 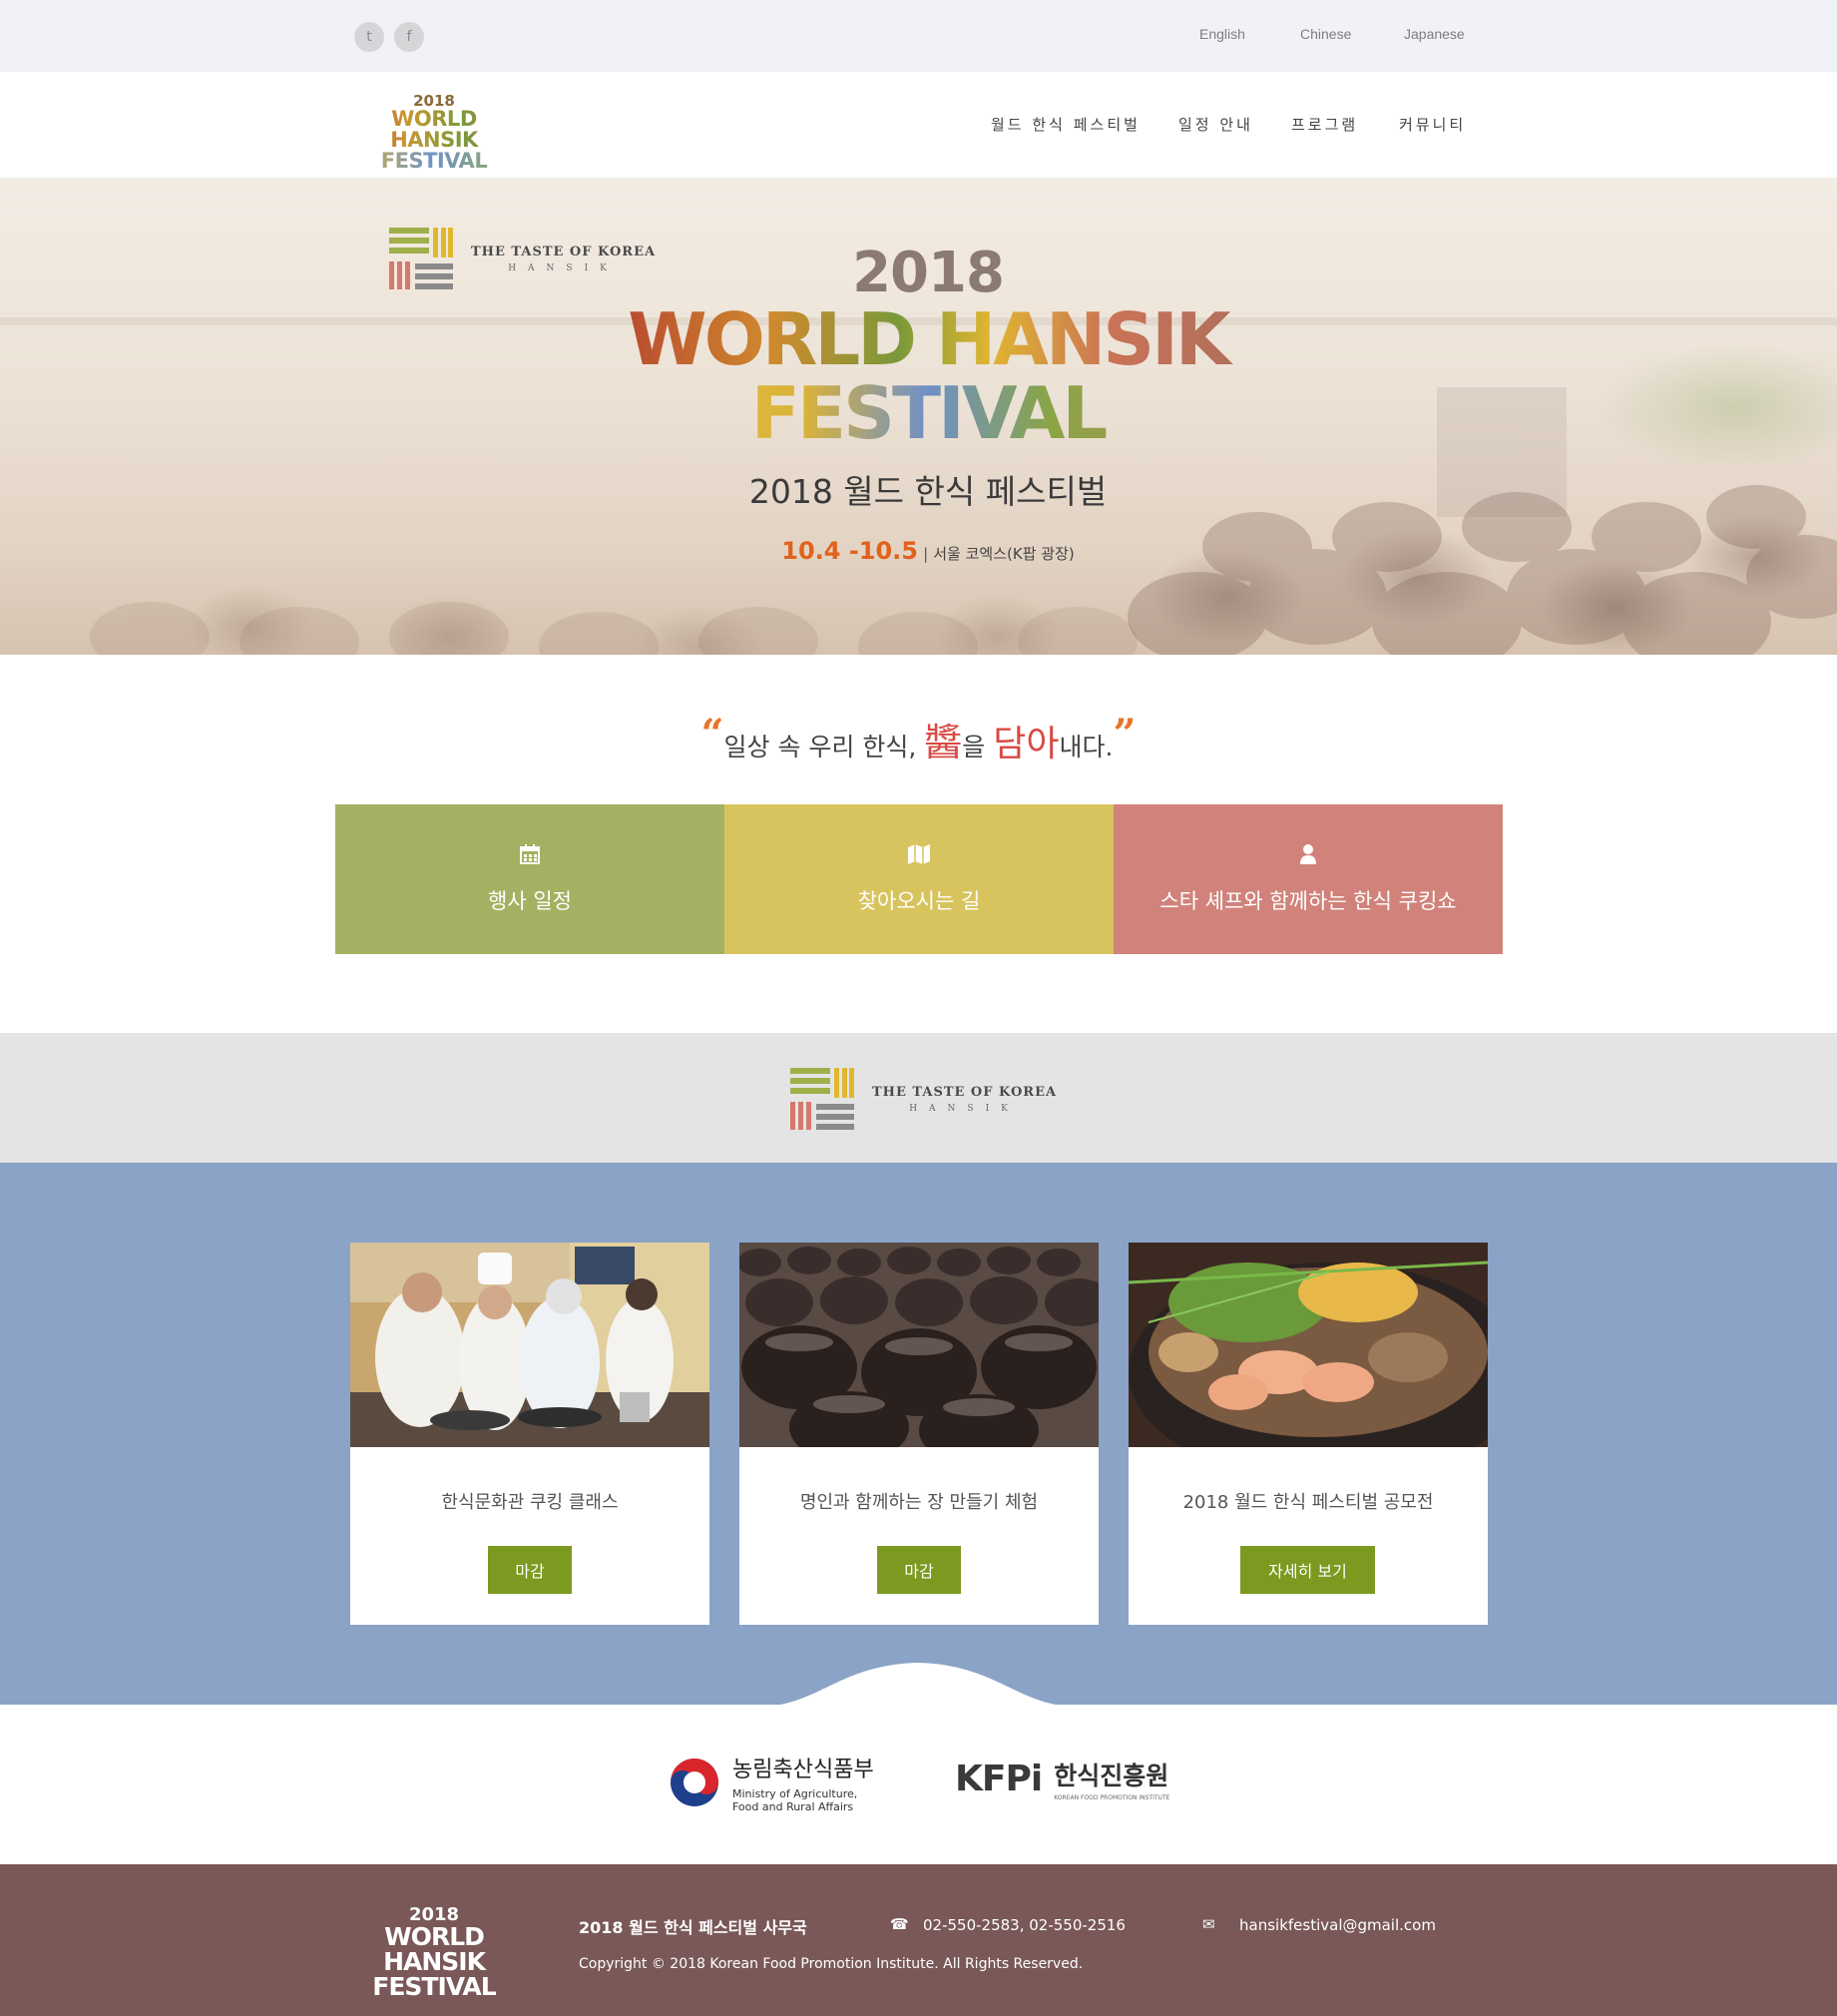 What do you see at coordinates (918, 1940) in the screenshot?
I see `site-footer` at bounding box center [918, 1940].